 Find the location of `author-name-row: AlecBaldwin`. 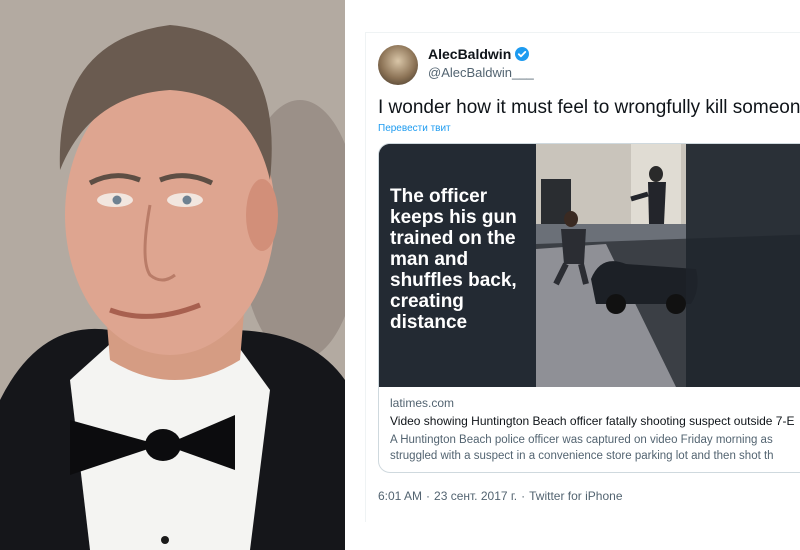

author-name-row: AlecBaldwin is located at coordinates (479, 54).